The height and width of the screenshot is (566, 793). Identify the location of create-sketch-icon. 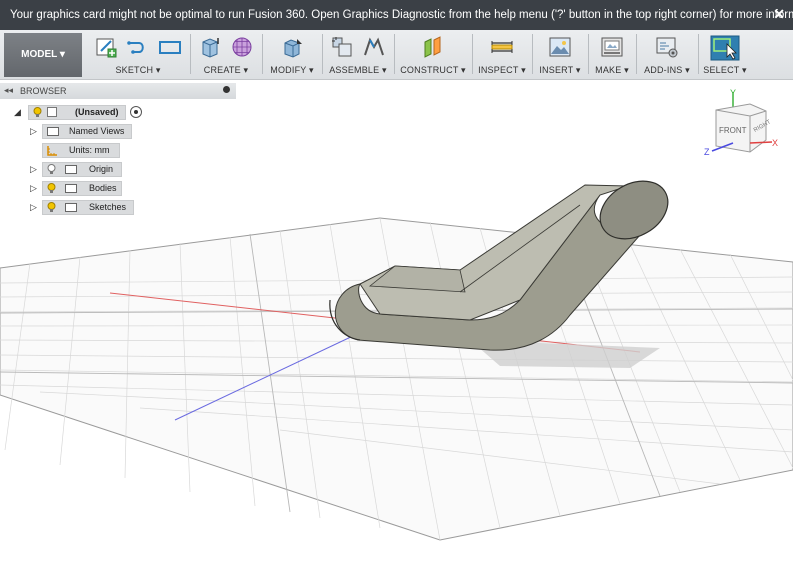
(106, 47).